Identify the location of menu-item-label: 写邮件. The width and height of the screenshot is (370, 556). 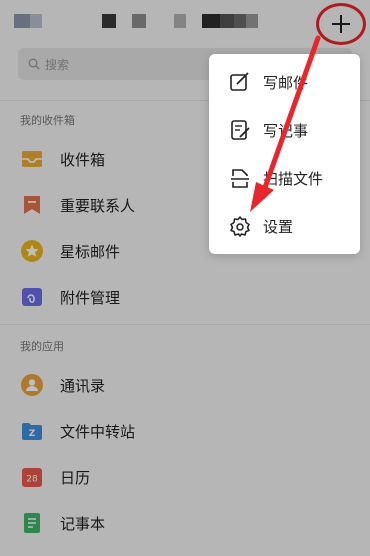
(286, 82).